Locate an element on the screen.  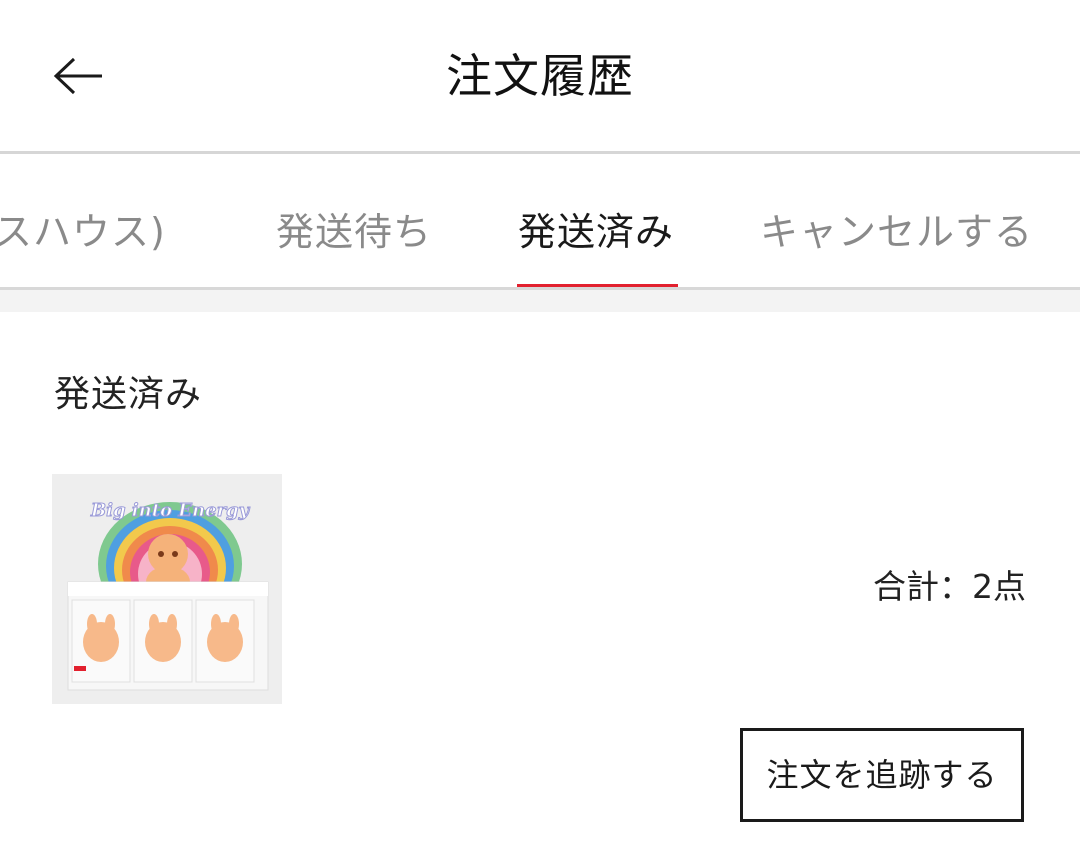
page-title: 注文履歴 is located at coordinates (540, 76).